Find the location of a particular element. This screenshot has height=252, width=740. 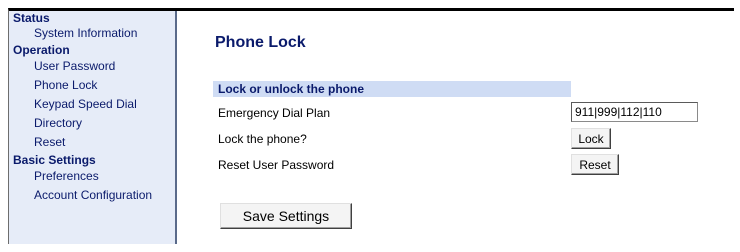

sidebar-item-phone-lock: Phone Lock is located at coordinates (92, 85).